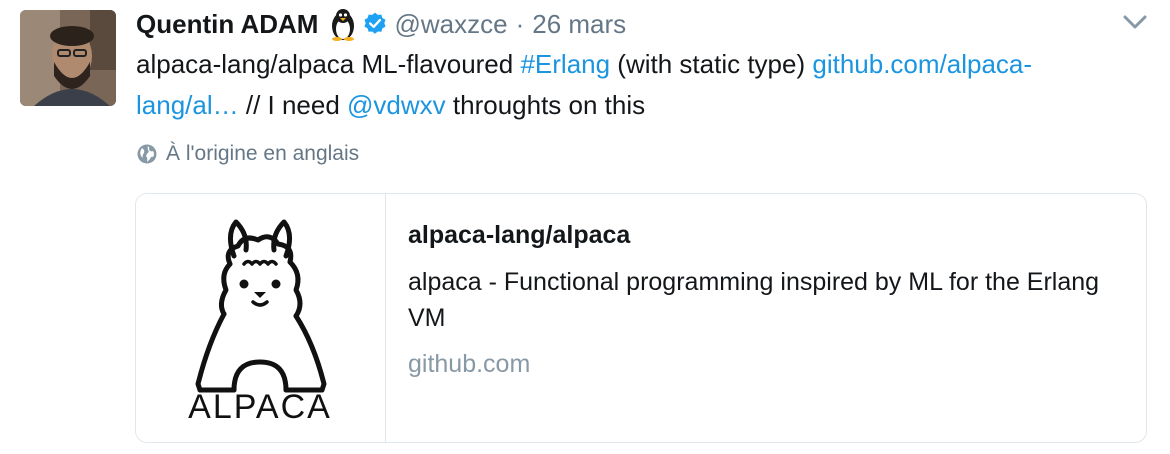 Image resolution: width=1170 pixels, height=454 pixels. Describe the element at coordinates (328, 64) in the screenshot. I see `tweet-text-part: alpaca-lang/alpaca ML-flavoured` at that location.